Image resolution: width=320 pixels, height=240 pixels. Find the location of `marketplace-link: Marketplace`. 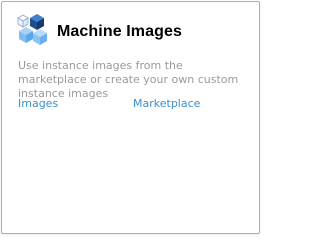

marketplace-link: Marketplace is located at coordinates (166, 103).